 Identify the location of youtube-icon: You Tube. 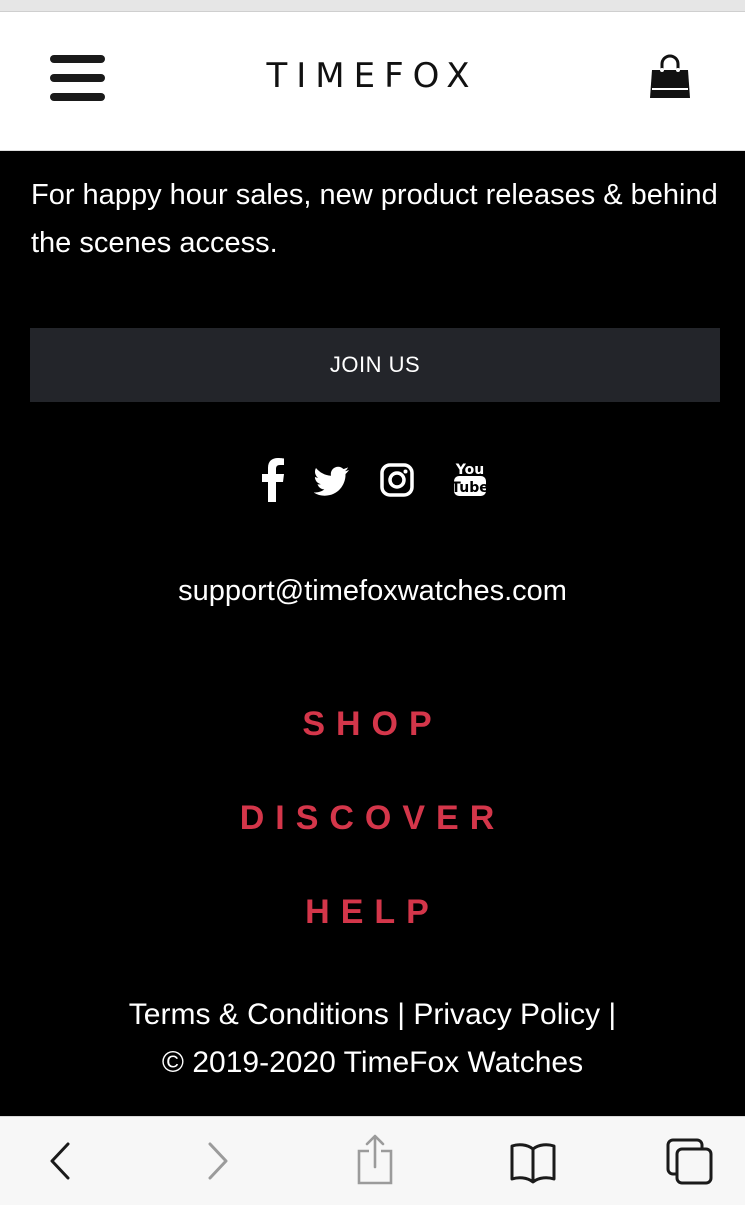
(470, 481).